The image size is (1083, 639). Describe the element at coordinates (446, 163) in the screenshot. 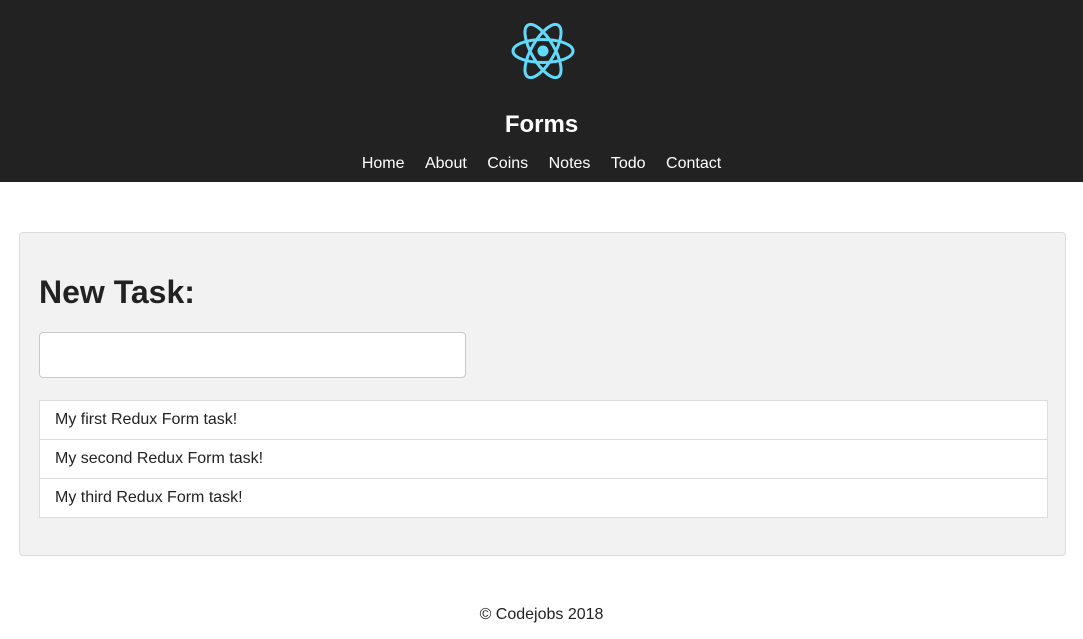

I see `nav-link-about: About` at that location.